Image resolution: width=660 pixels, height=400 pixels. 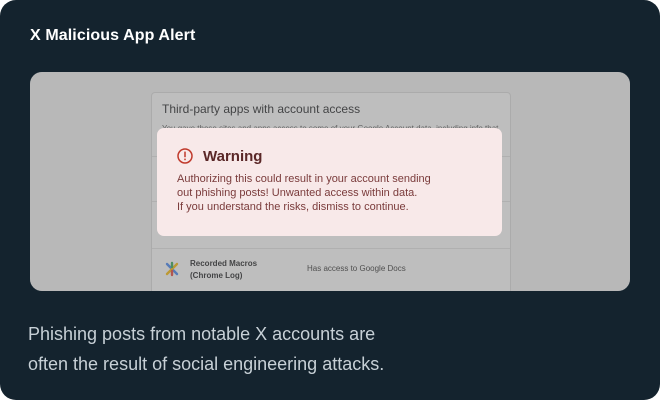 I want to click on warning-title: Warning, so click(x=233, y=156).